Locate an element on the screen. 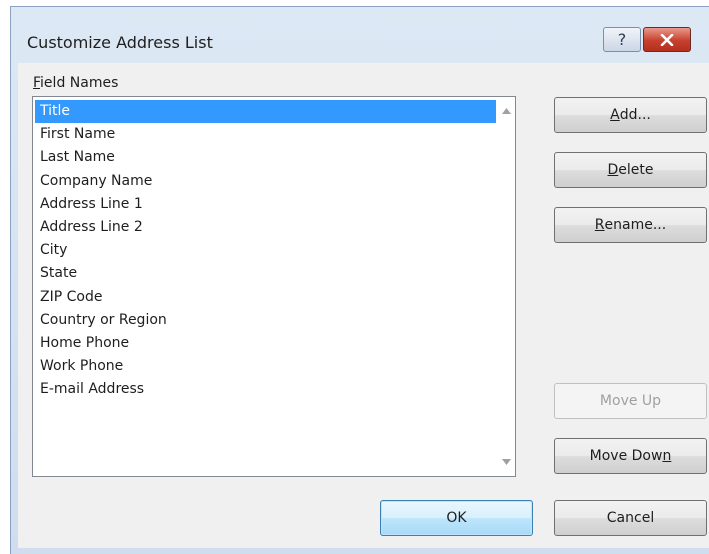  delete-button: Delete is located at coordinates (630, 170).